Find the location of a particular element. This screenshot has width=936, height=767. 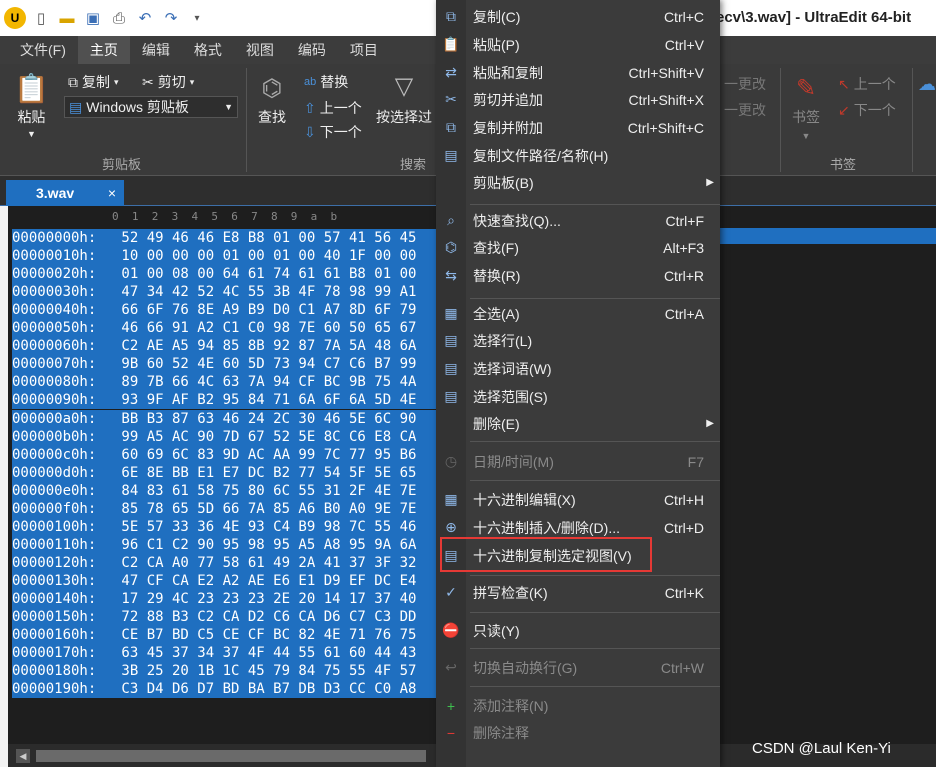

hex-row-bytes: 10 00 00 00 01 00 01 00 40 1F 00 00 is located at coordinates (275, 256).